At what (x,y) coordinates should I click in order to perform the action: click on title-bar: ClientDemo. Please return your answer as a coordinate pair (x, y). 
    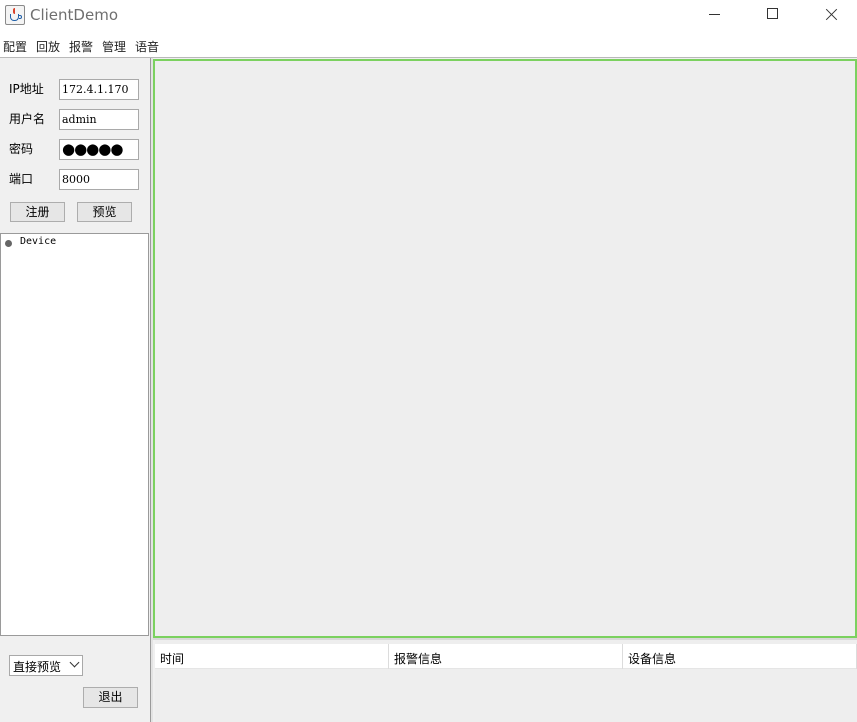
    Looking at the image, I should click on (428, 16).